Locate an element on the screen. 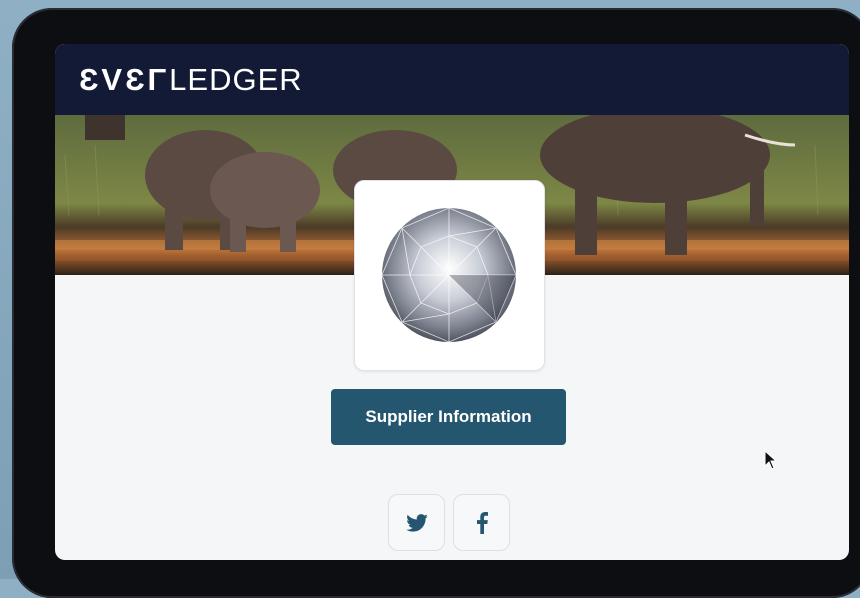  facebook-icon is located at coordinates (482, 522).